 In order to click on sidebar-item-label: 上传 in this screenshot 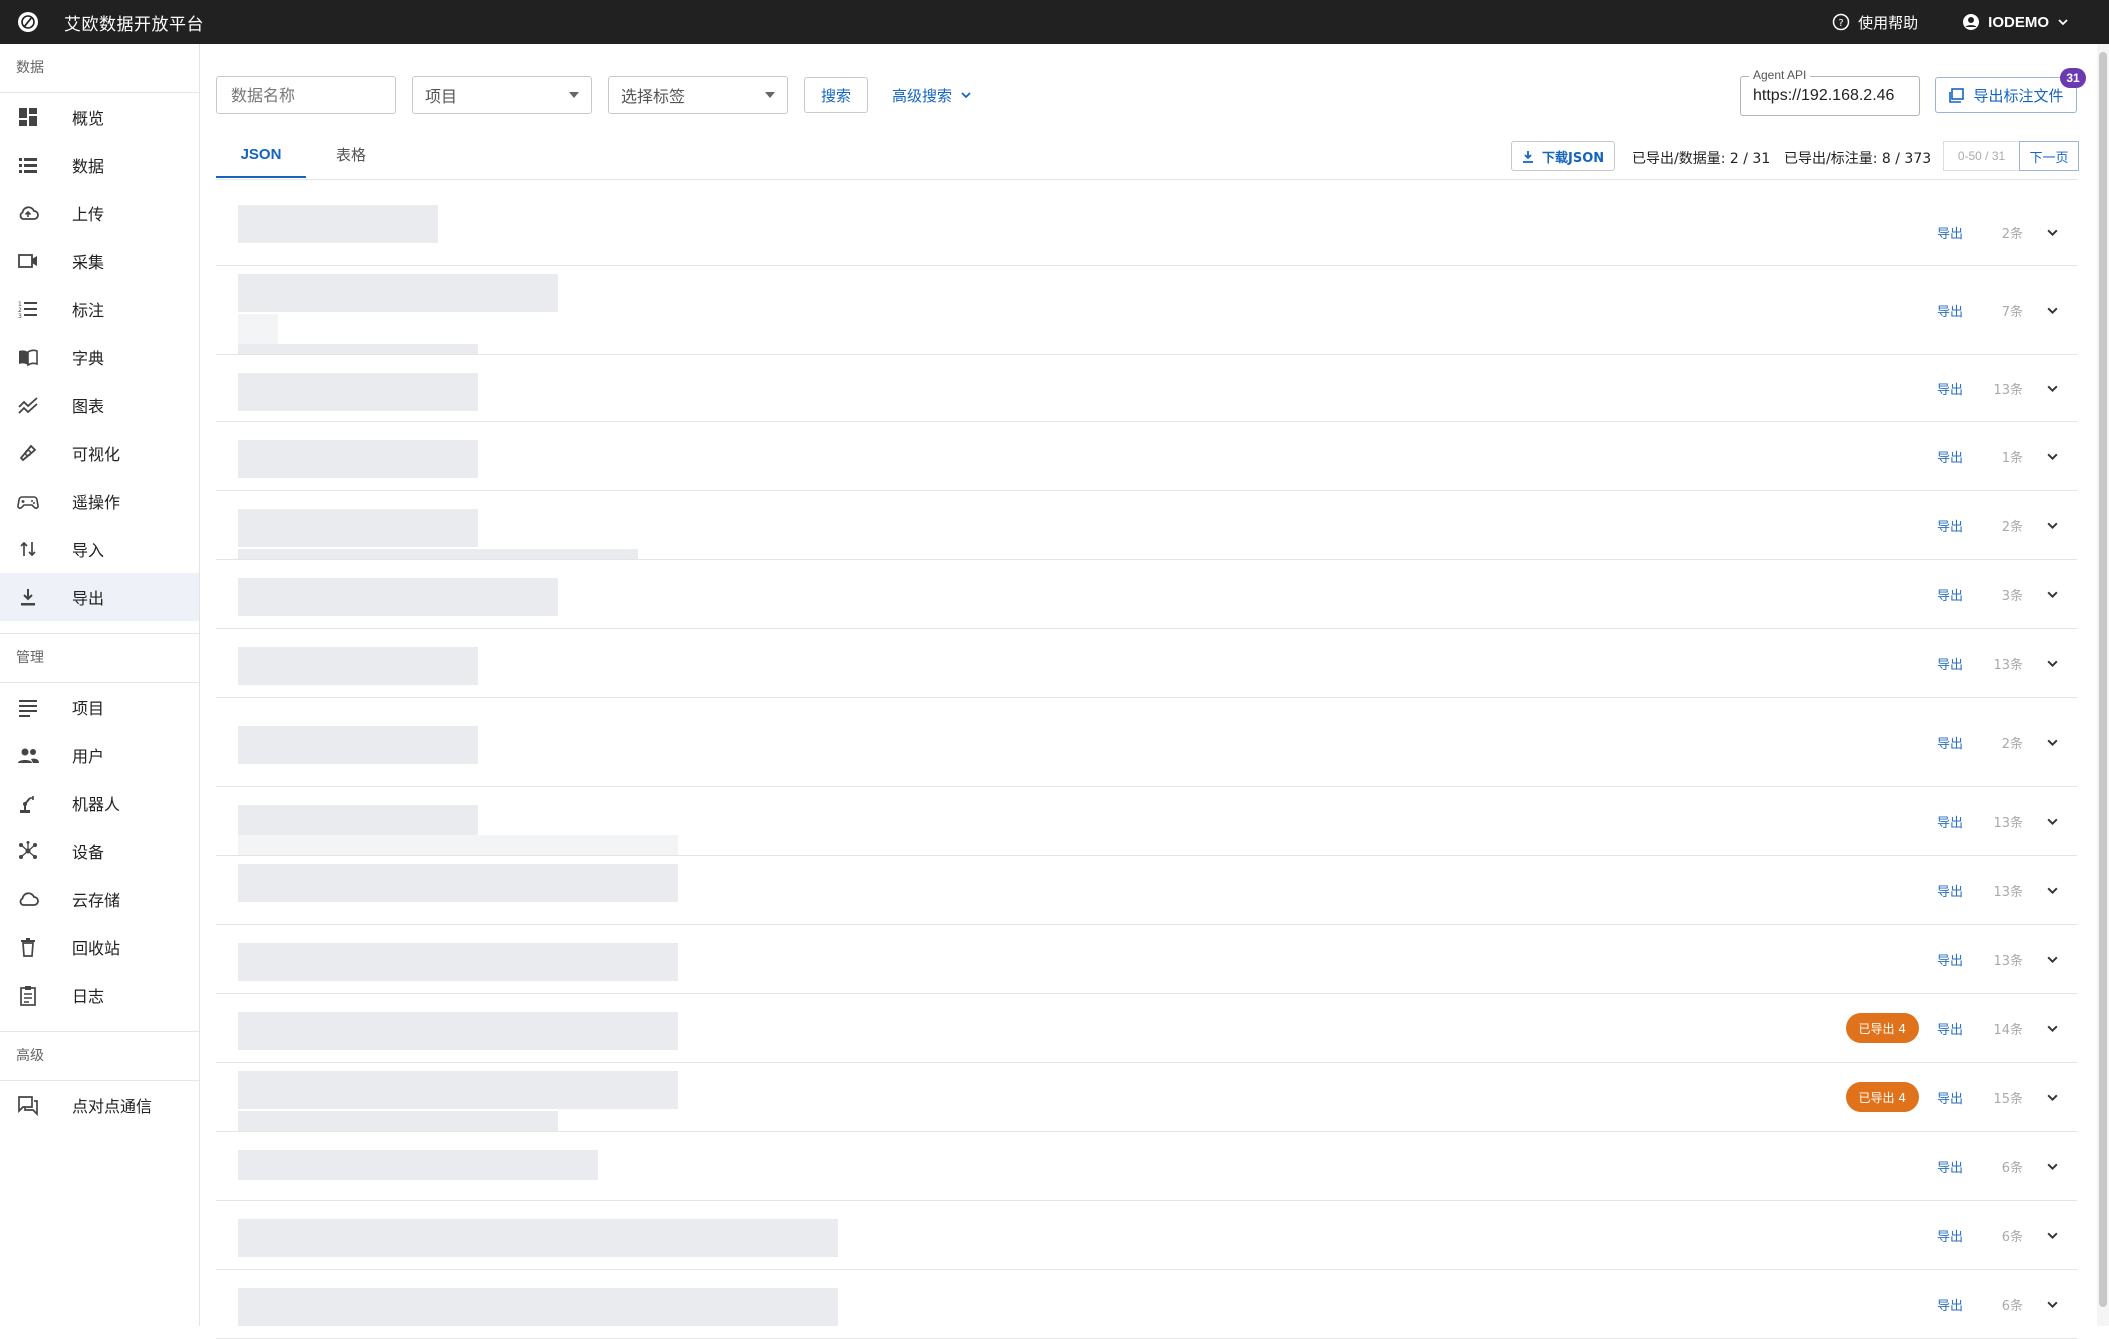, I will do `click(88, 214)`.